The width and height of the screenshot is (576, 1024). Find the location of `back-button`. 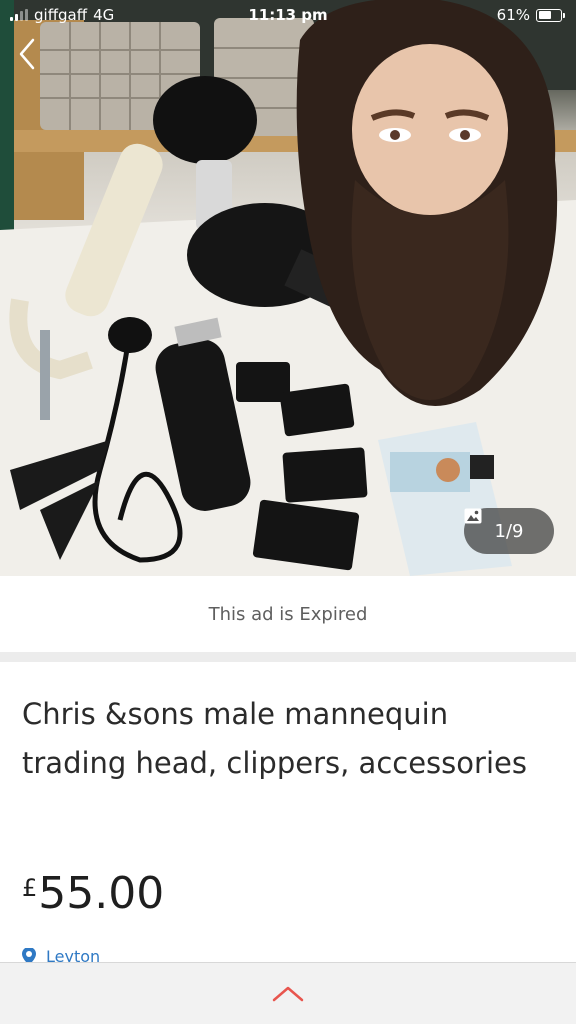

back-button is located at coordinates (35, 58).